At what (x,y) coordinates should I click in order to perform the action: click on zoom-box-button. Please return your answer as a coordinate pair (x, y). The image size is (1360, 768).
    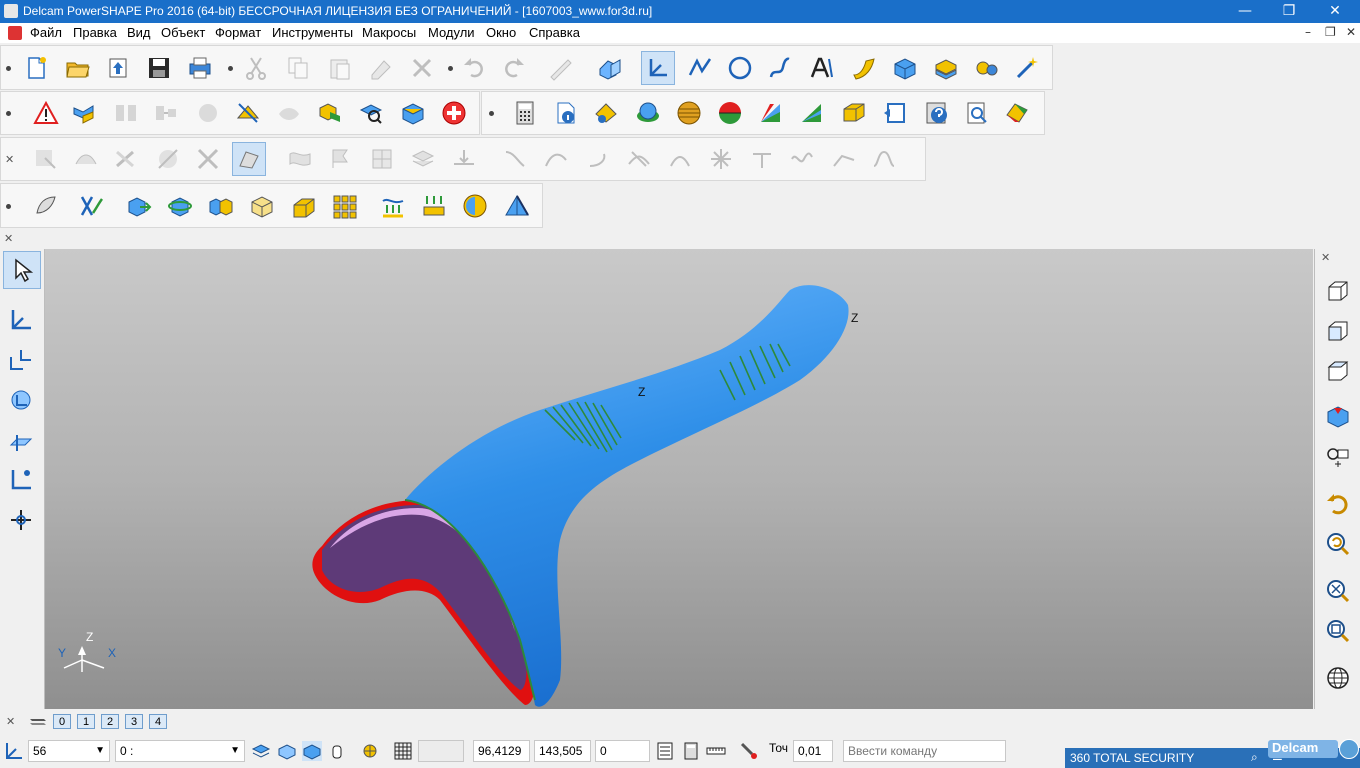
    Looking at the image, I should click on (1338, 631).